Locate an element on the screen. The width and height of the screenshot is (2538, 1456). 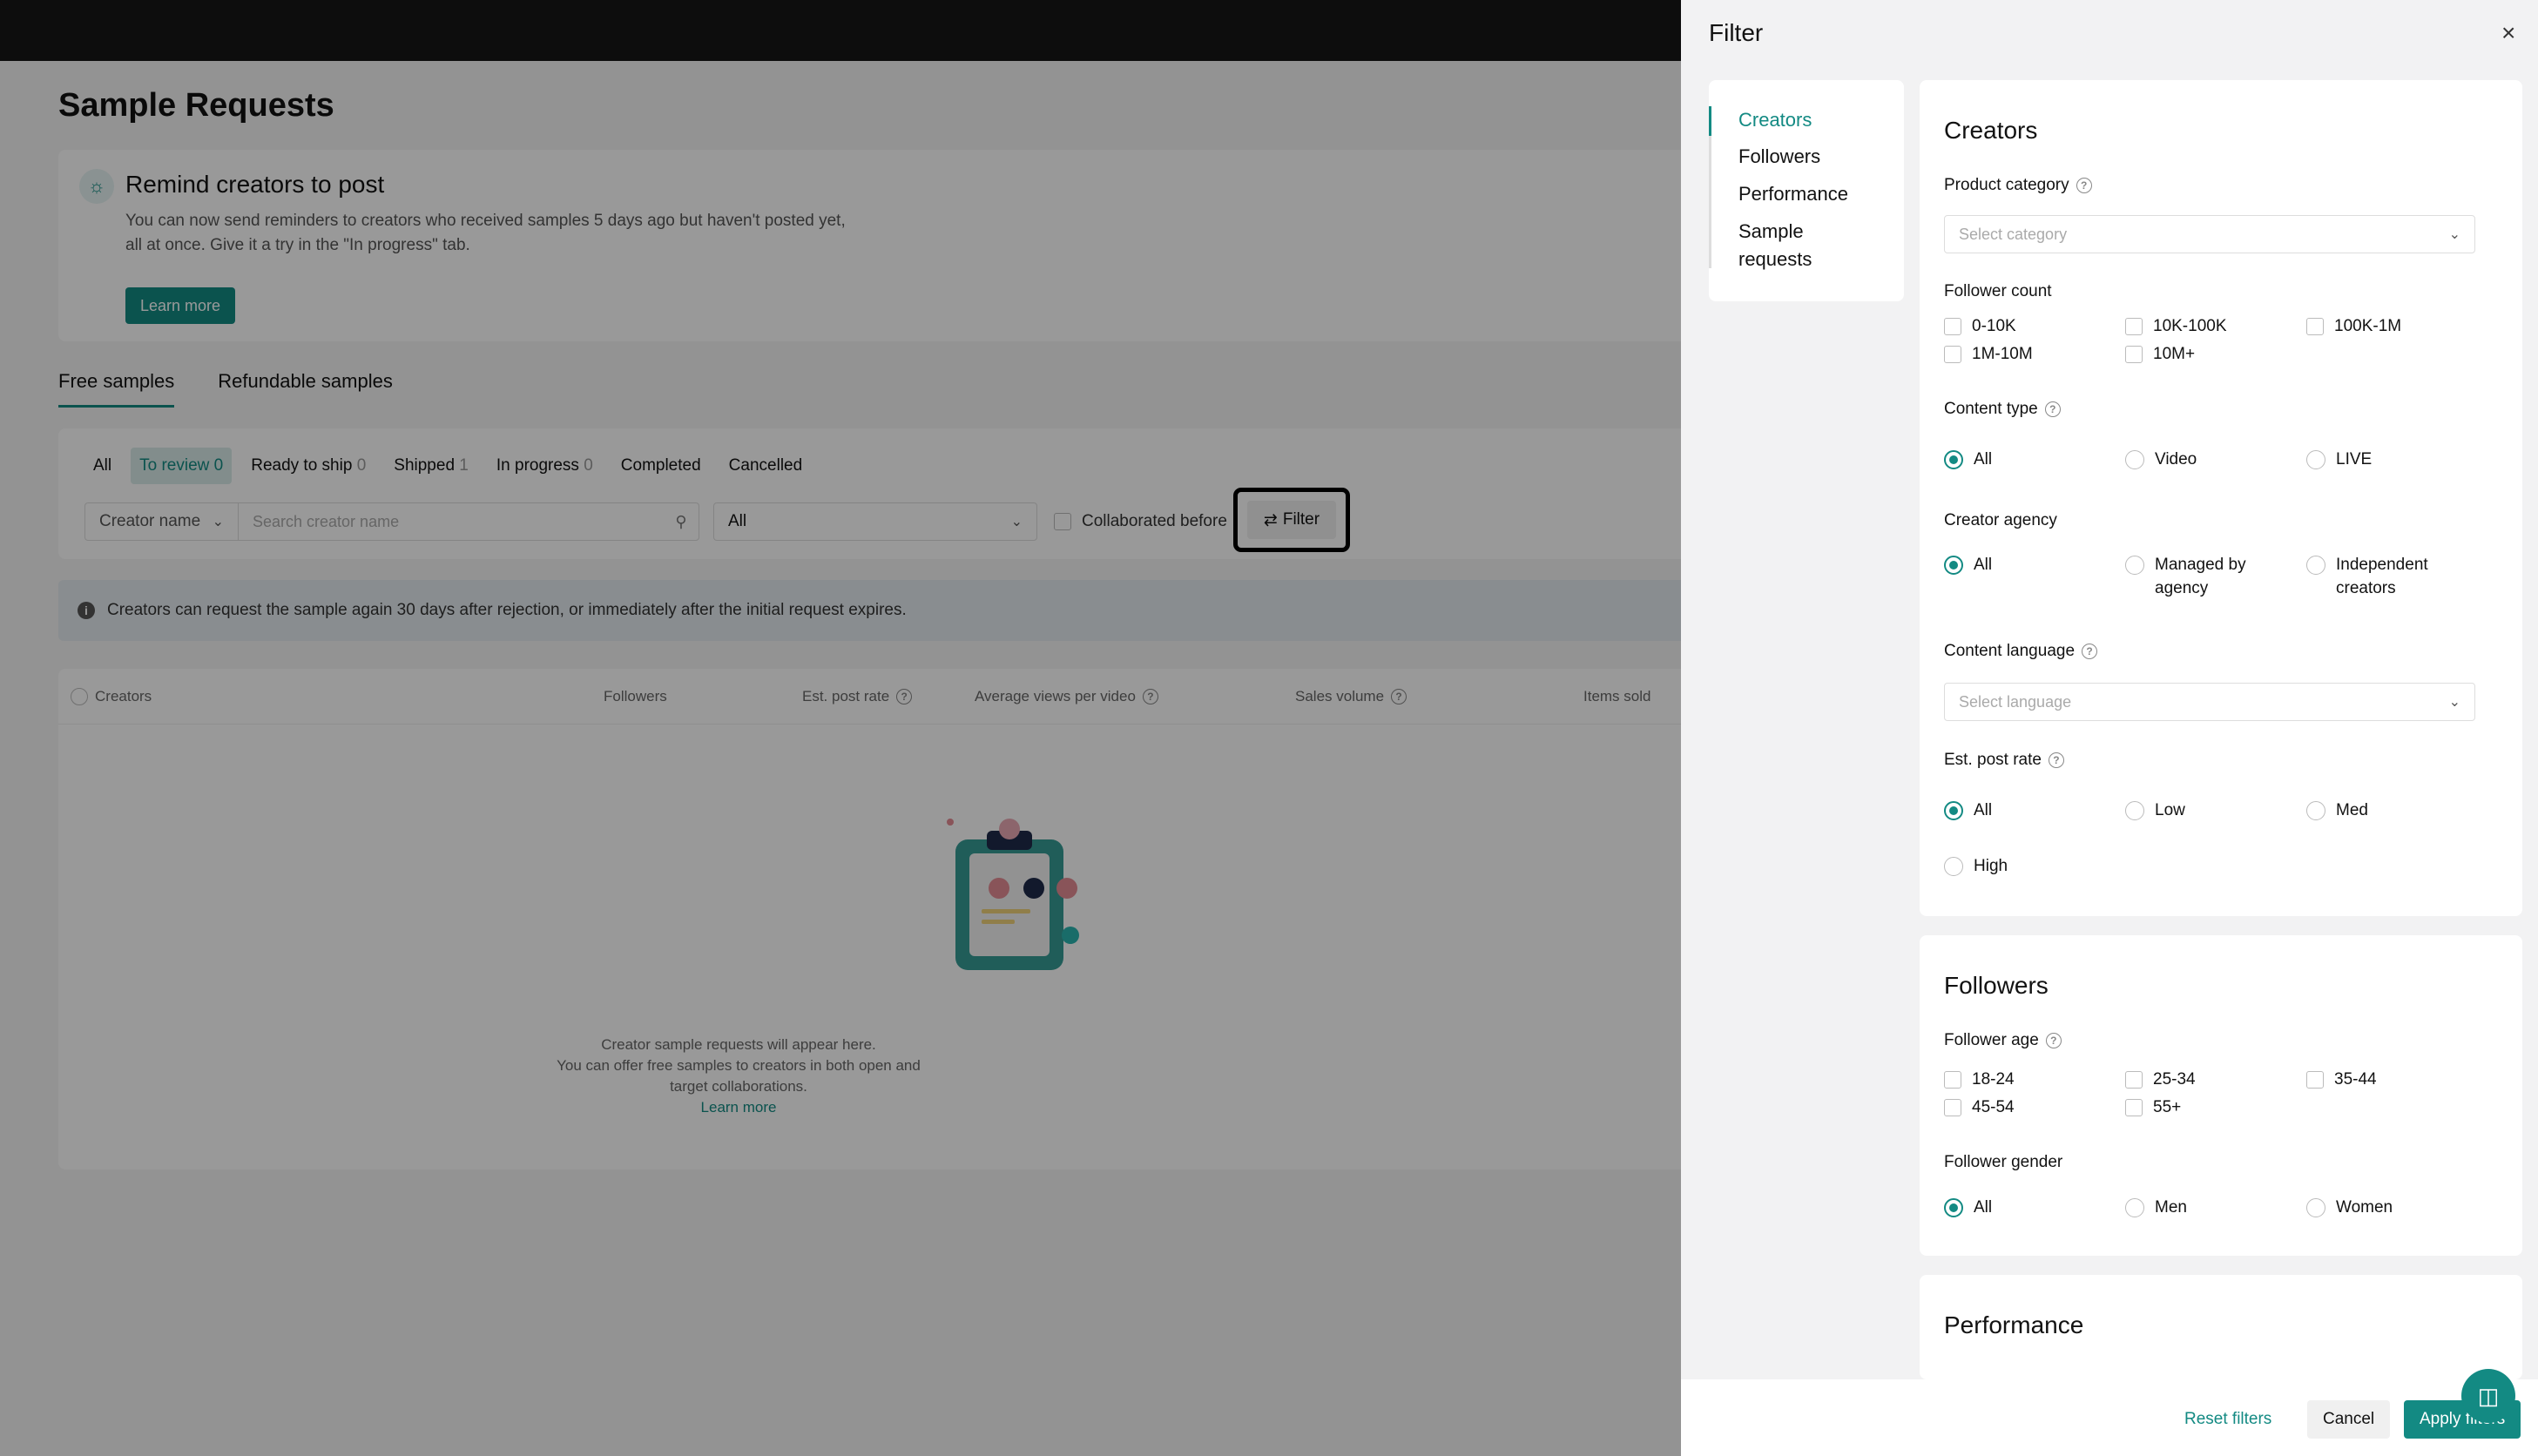
follower-age-option: 35-44 is located at coordinates (2341, 1079).